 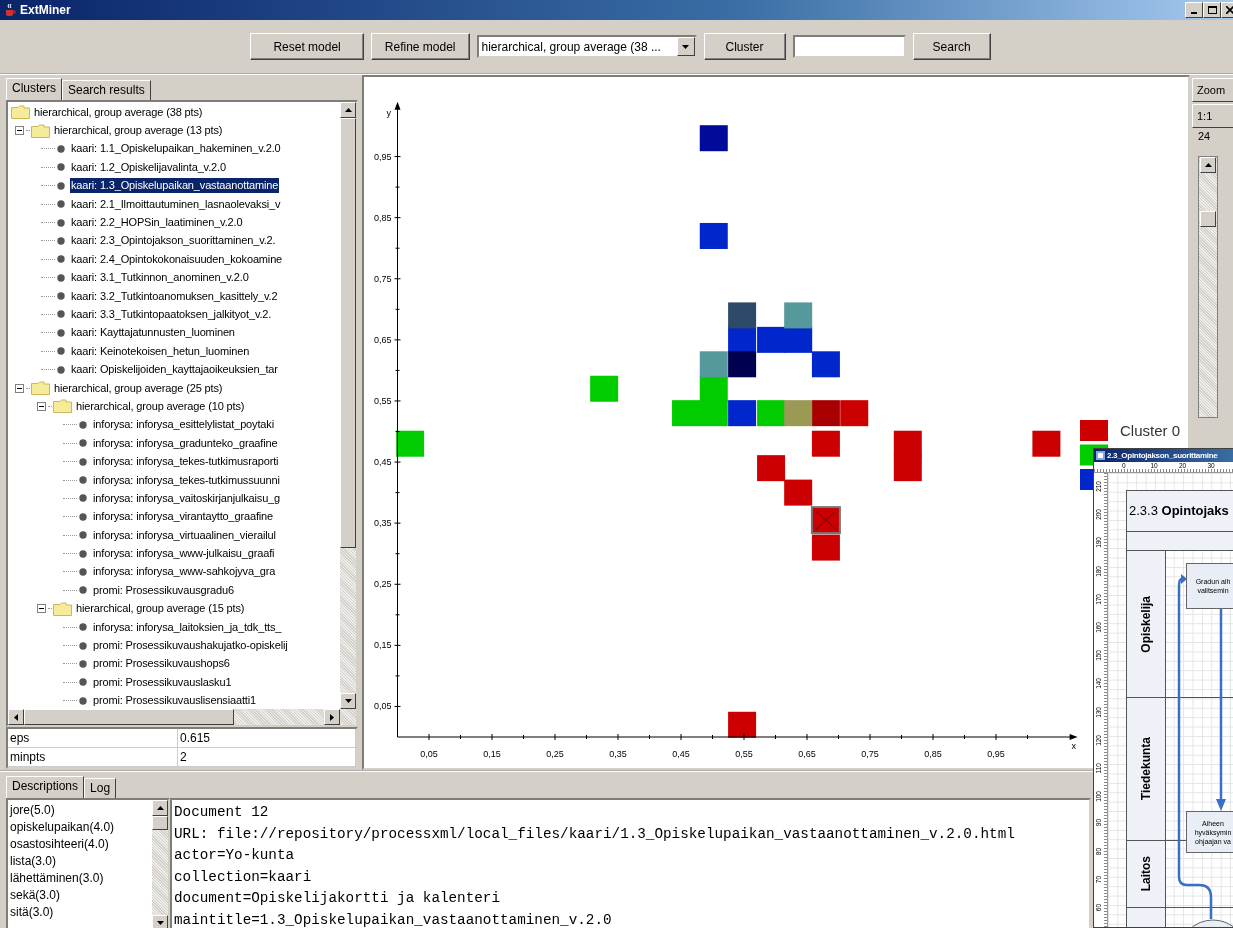 I want to click on toolbar-button: Refine model, so click(x=420, y=46).